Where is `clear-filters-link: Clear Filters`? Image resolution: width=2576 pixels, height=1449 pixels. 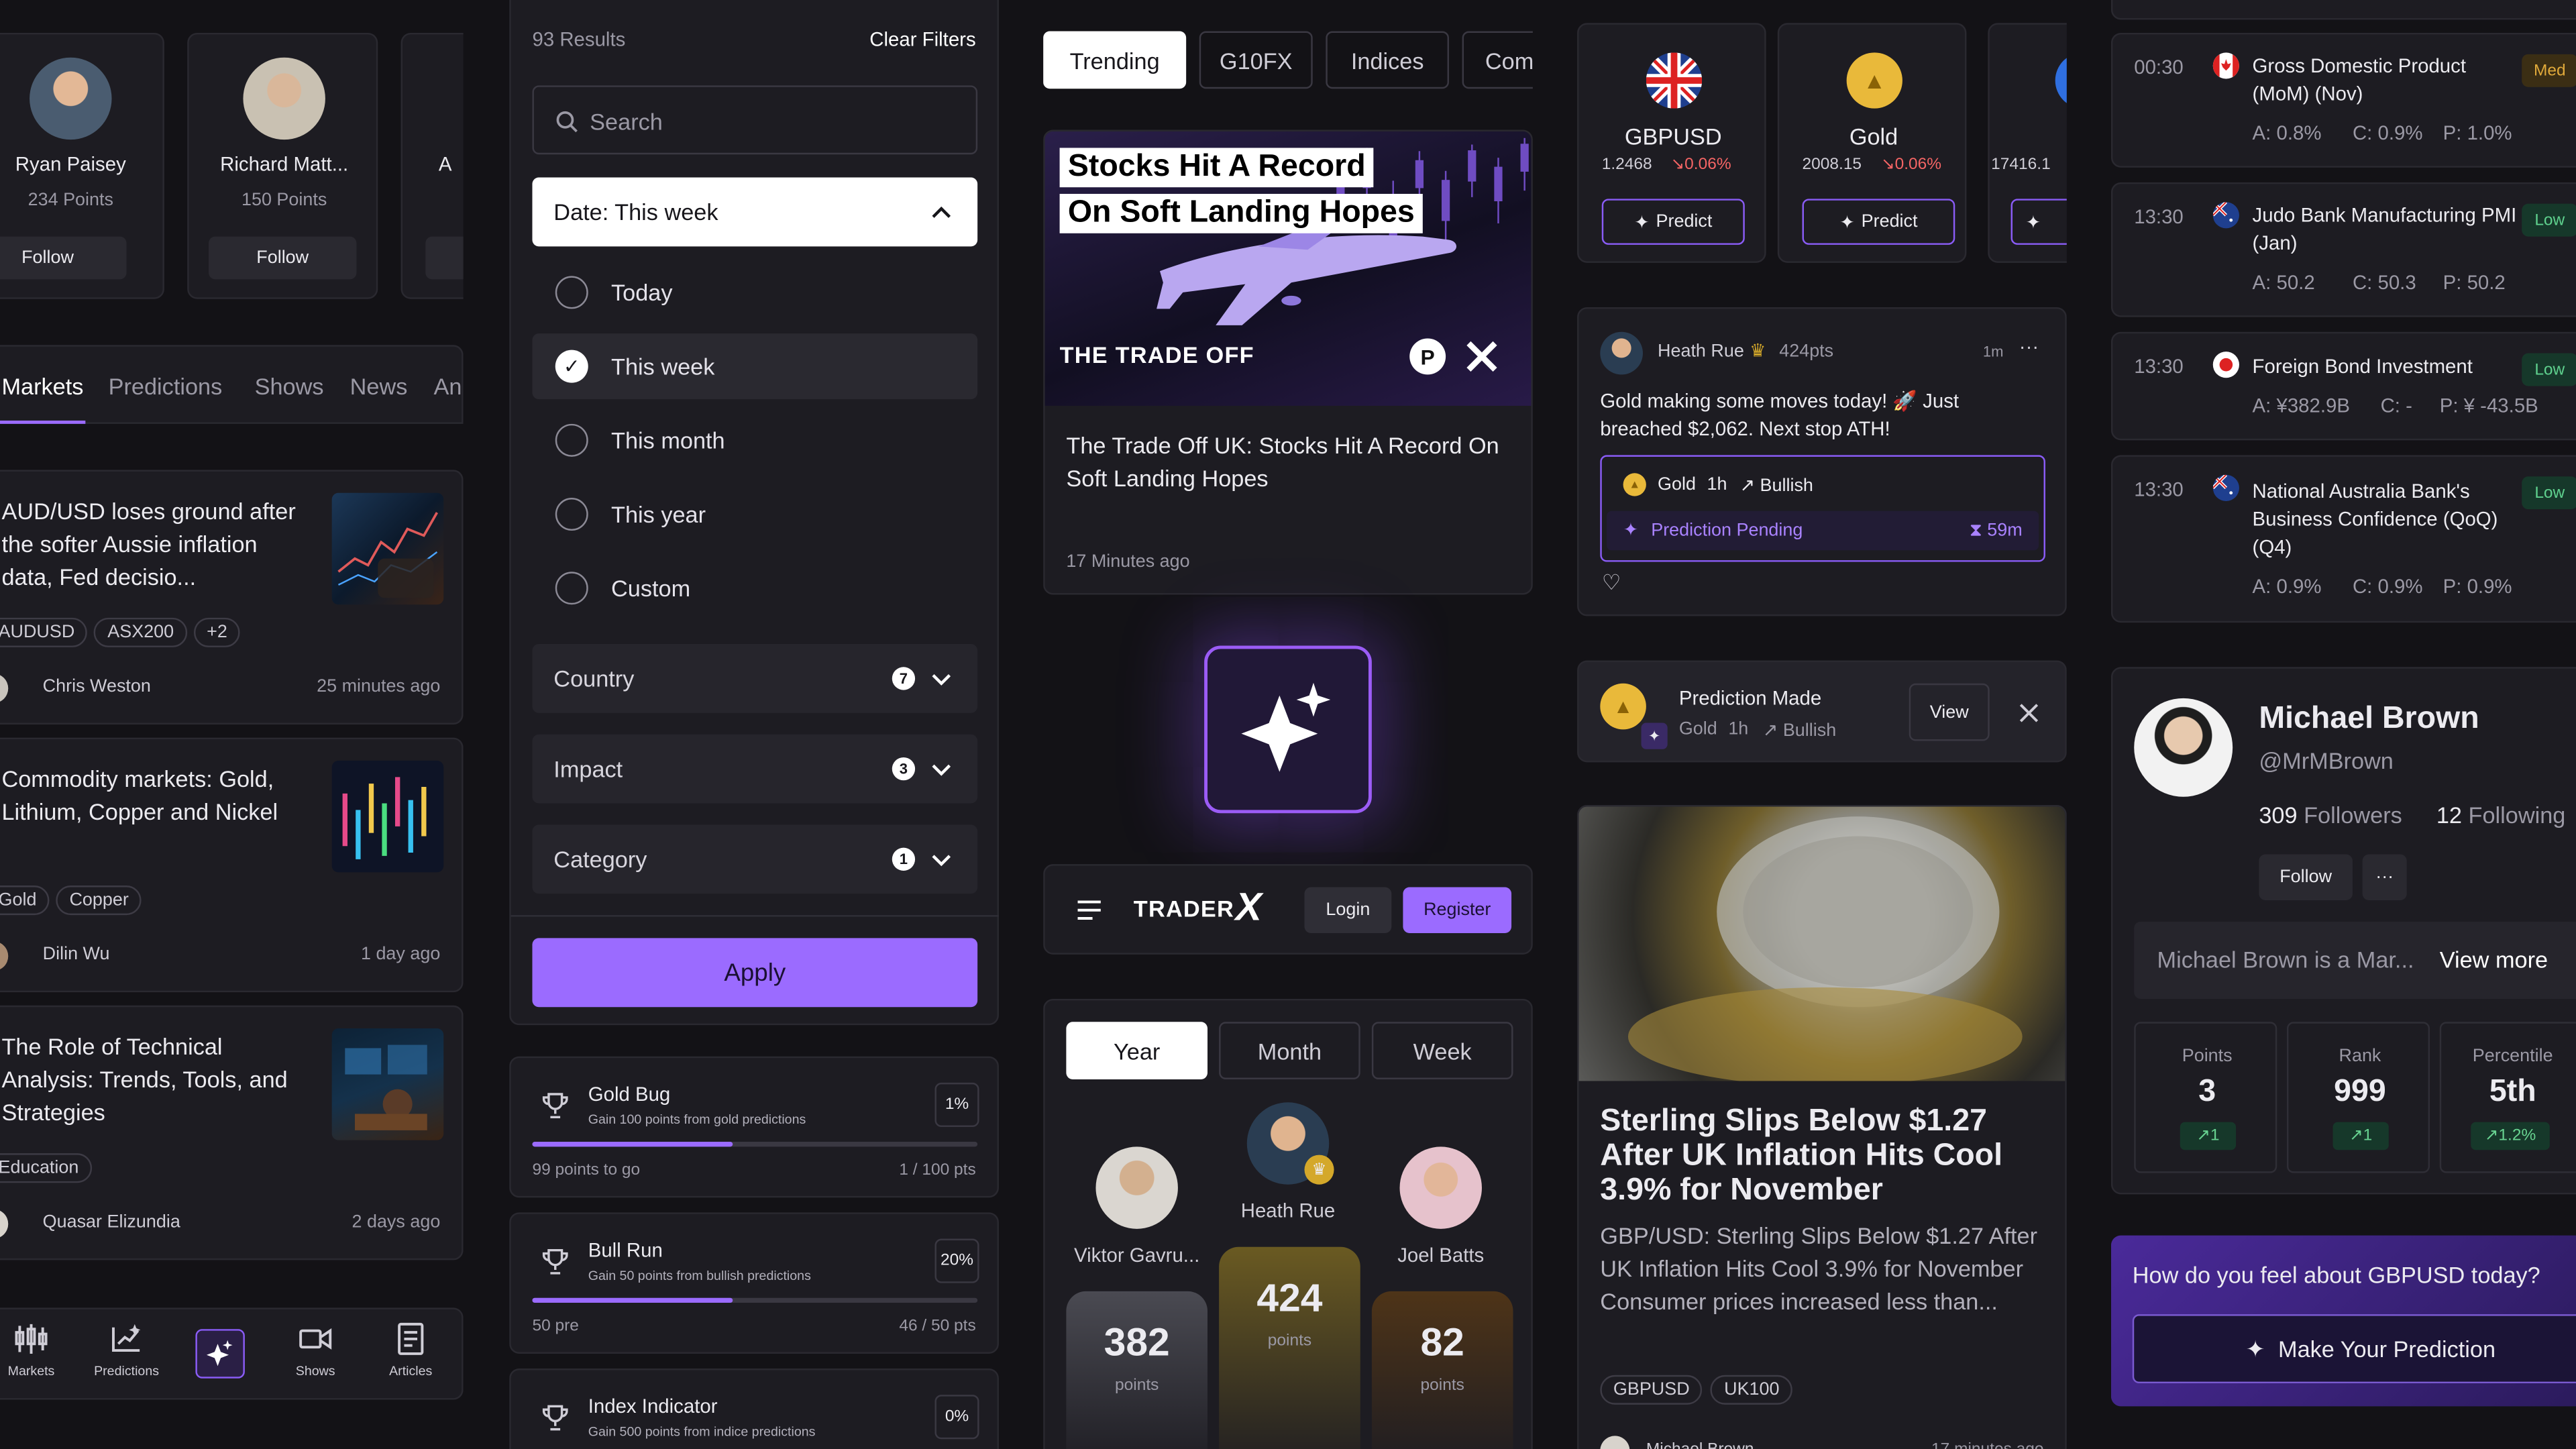
clear-filters-link: Clear Filters is located at coordinates (922, 39).